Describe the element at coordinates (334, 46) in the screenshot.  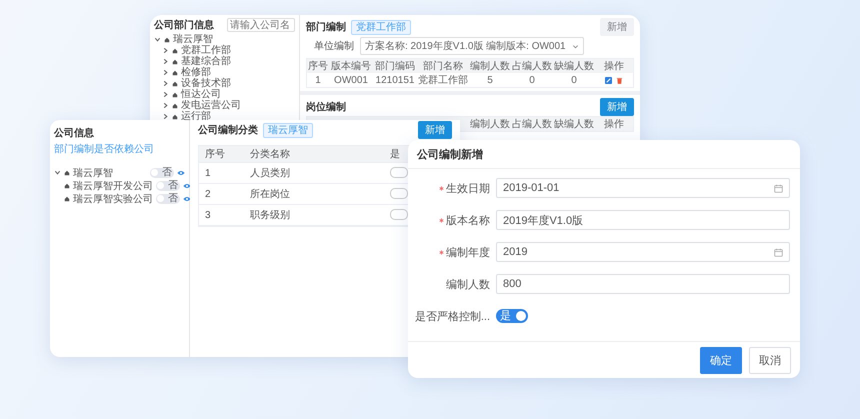
I see `filter-label: 单位编制` at that location.